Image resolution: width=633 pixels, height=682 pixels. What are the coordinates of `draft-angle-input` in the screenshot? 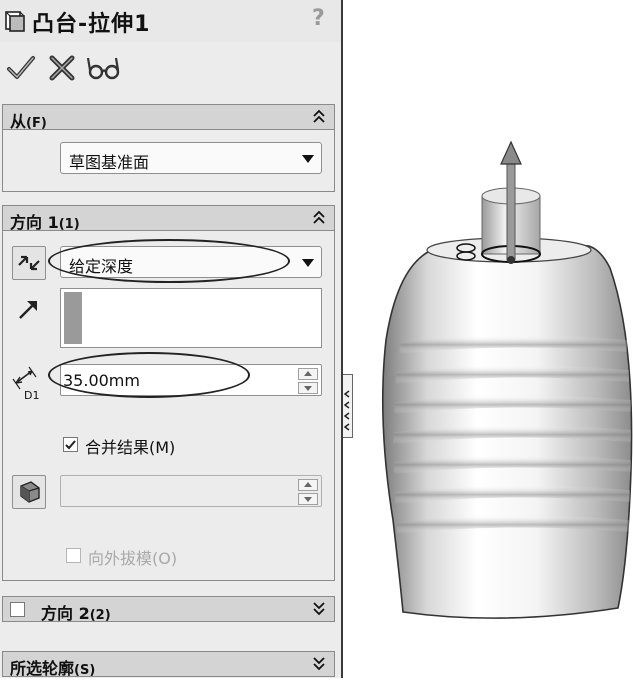 It's located at (191, 491).